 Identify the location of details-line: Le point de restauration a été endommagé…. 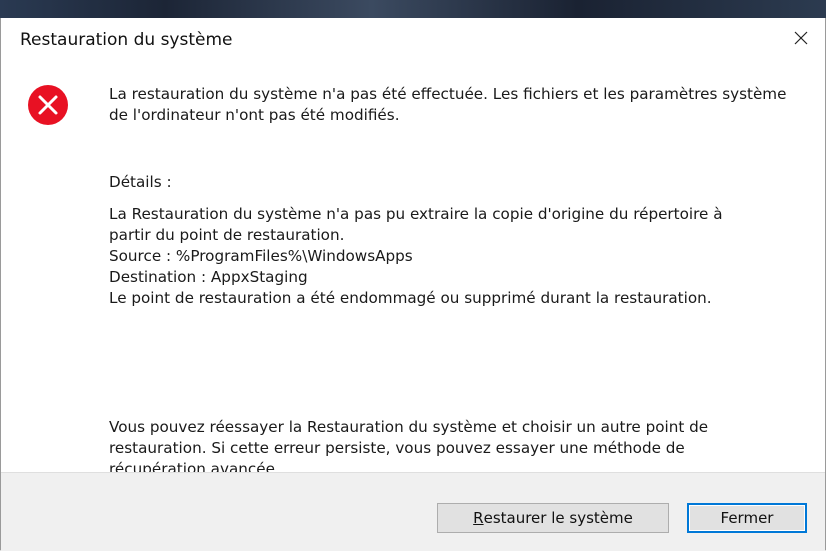
(410, 298).